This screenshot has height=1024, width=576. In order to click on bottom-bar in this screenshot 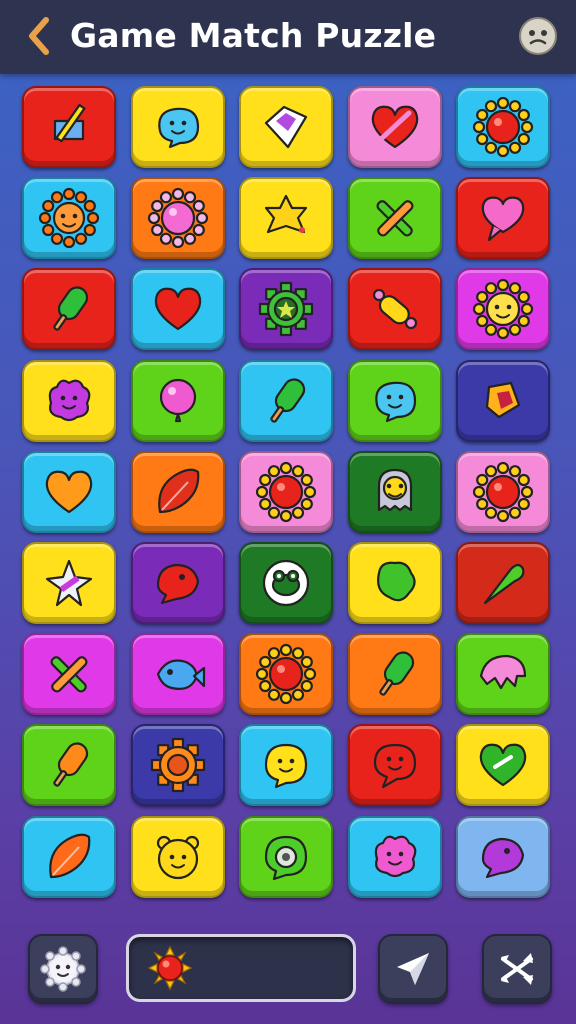, I will do `click(288, 975)`.